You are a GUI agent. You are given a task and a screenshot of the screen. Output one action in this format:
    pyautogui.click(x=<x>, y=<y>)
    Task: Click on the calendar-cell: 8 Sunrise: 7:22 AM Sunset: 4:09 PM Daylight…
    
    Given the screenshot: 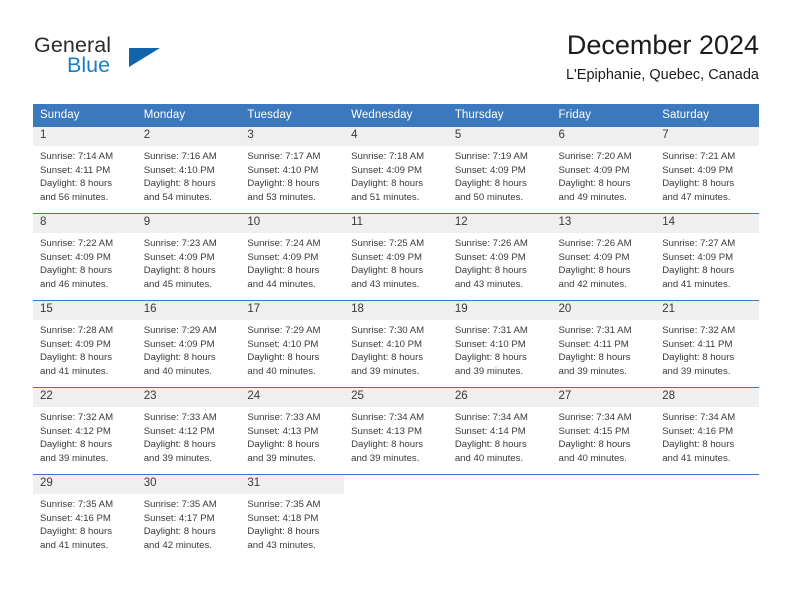 What is the action you would take?
    pyautogui.click(x=85, y=256)
    